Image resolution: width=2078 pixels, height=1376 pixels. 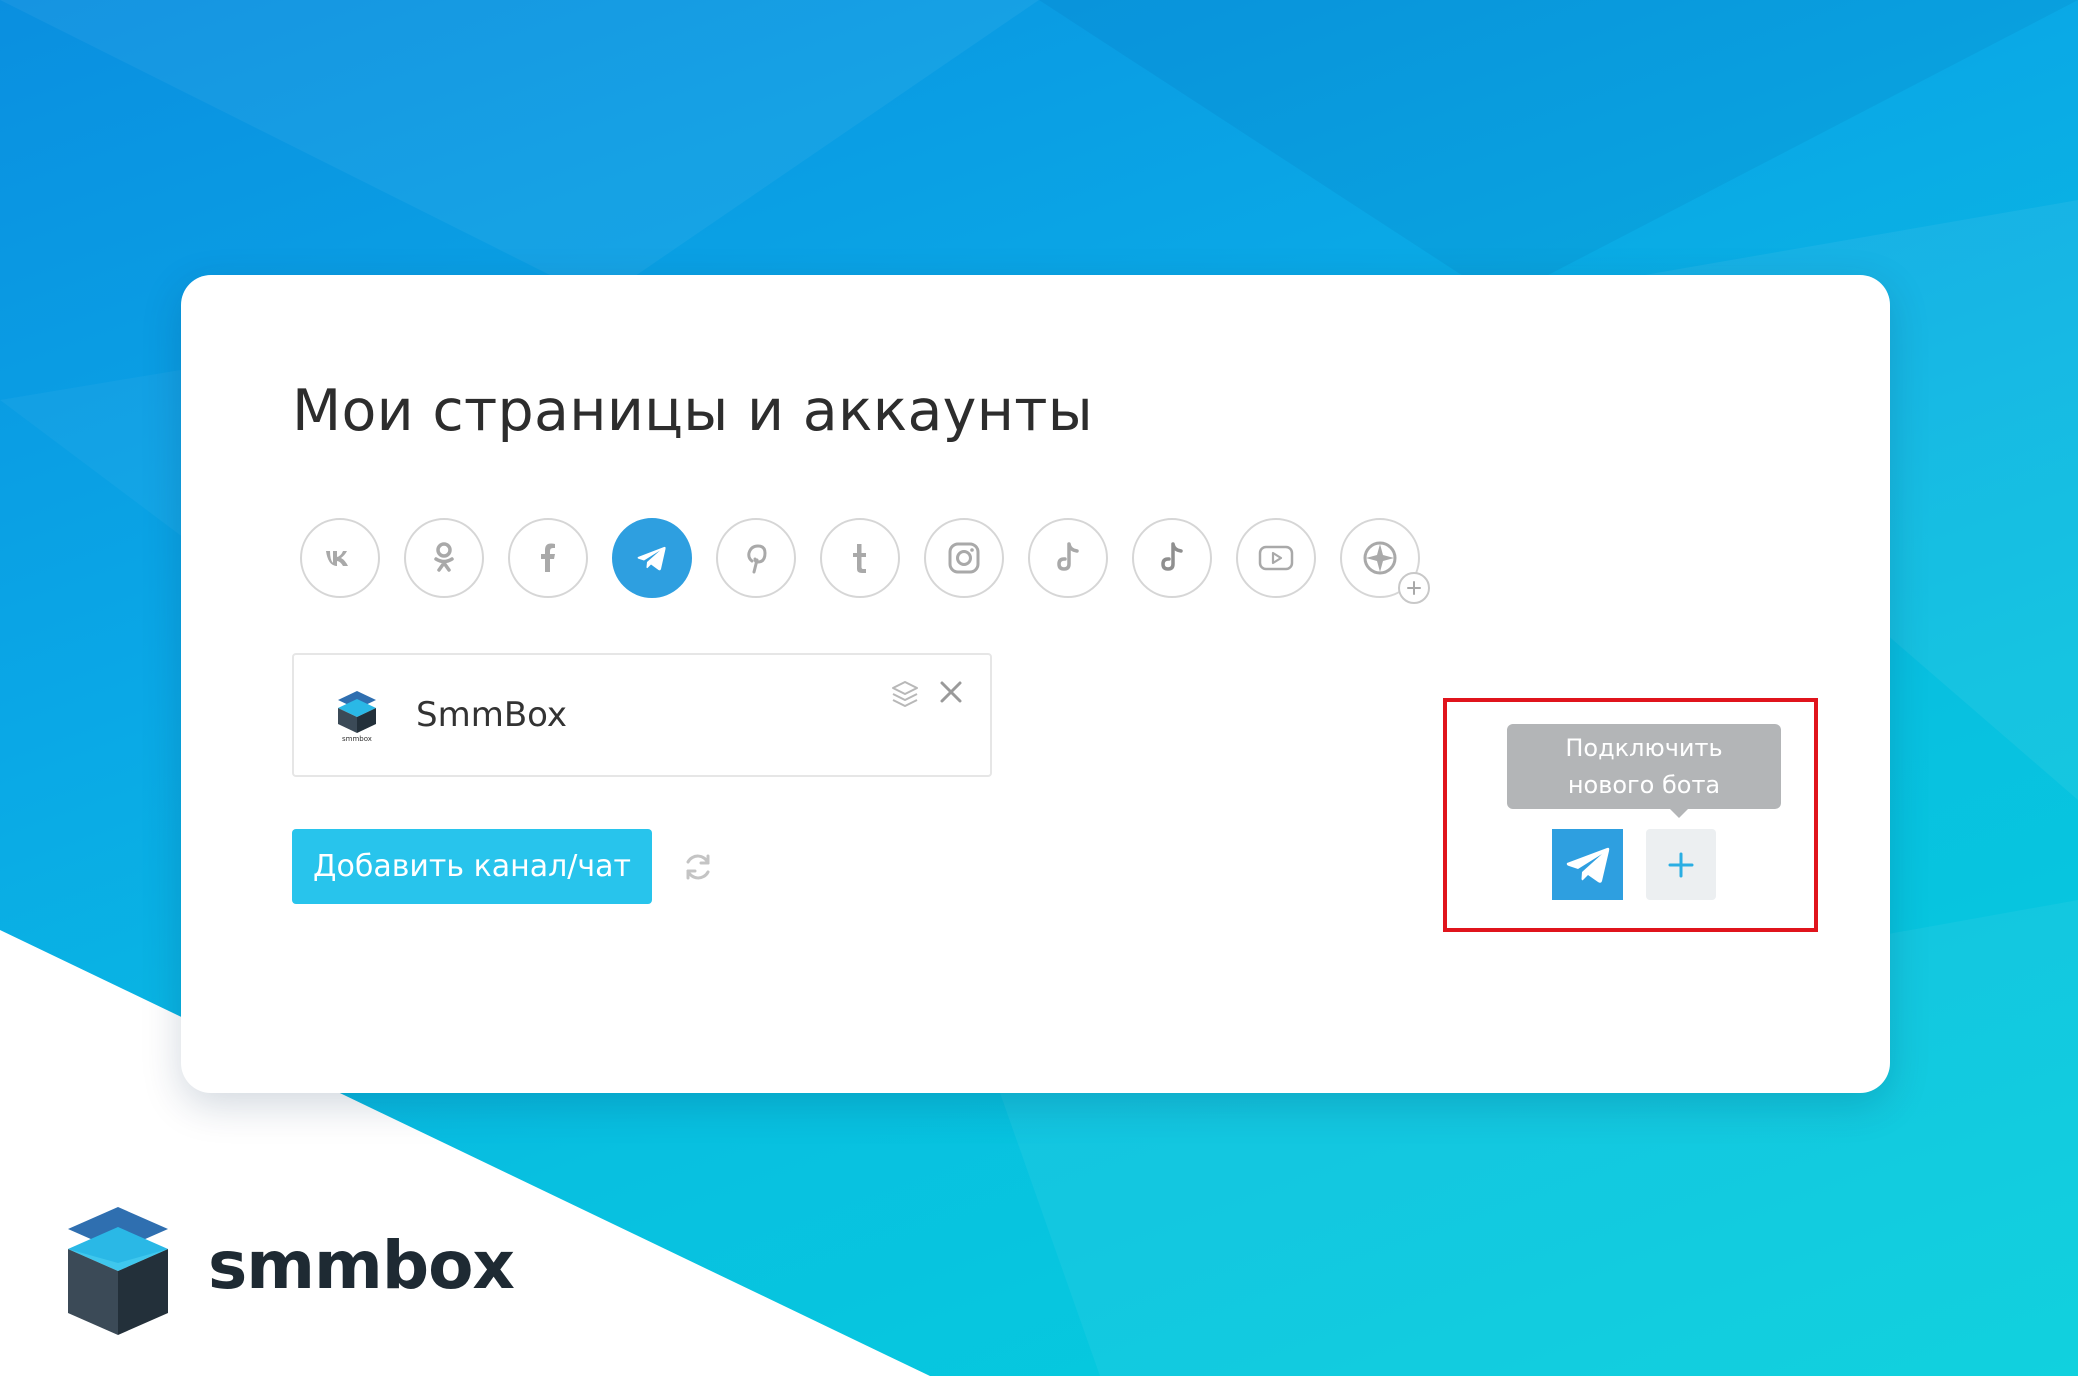 I want to click on refresh-icon, so click(x=698, y=867).